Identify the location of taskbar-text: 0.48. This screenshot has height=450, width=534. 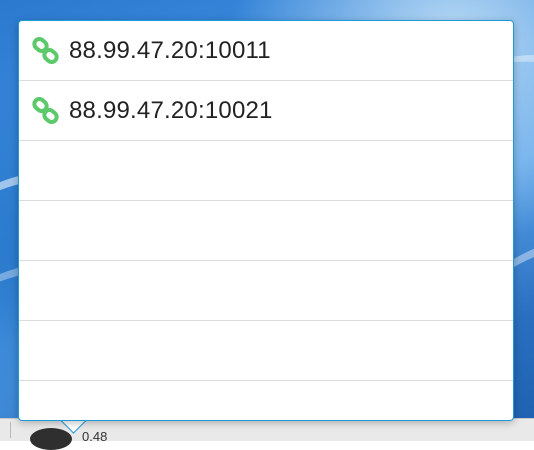
(95, 435).